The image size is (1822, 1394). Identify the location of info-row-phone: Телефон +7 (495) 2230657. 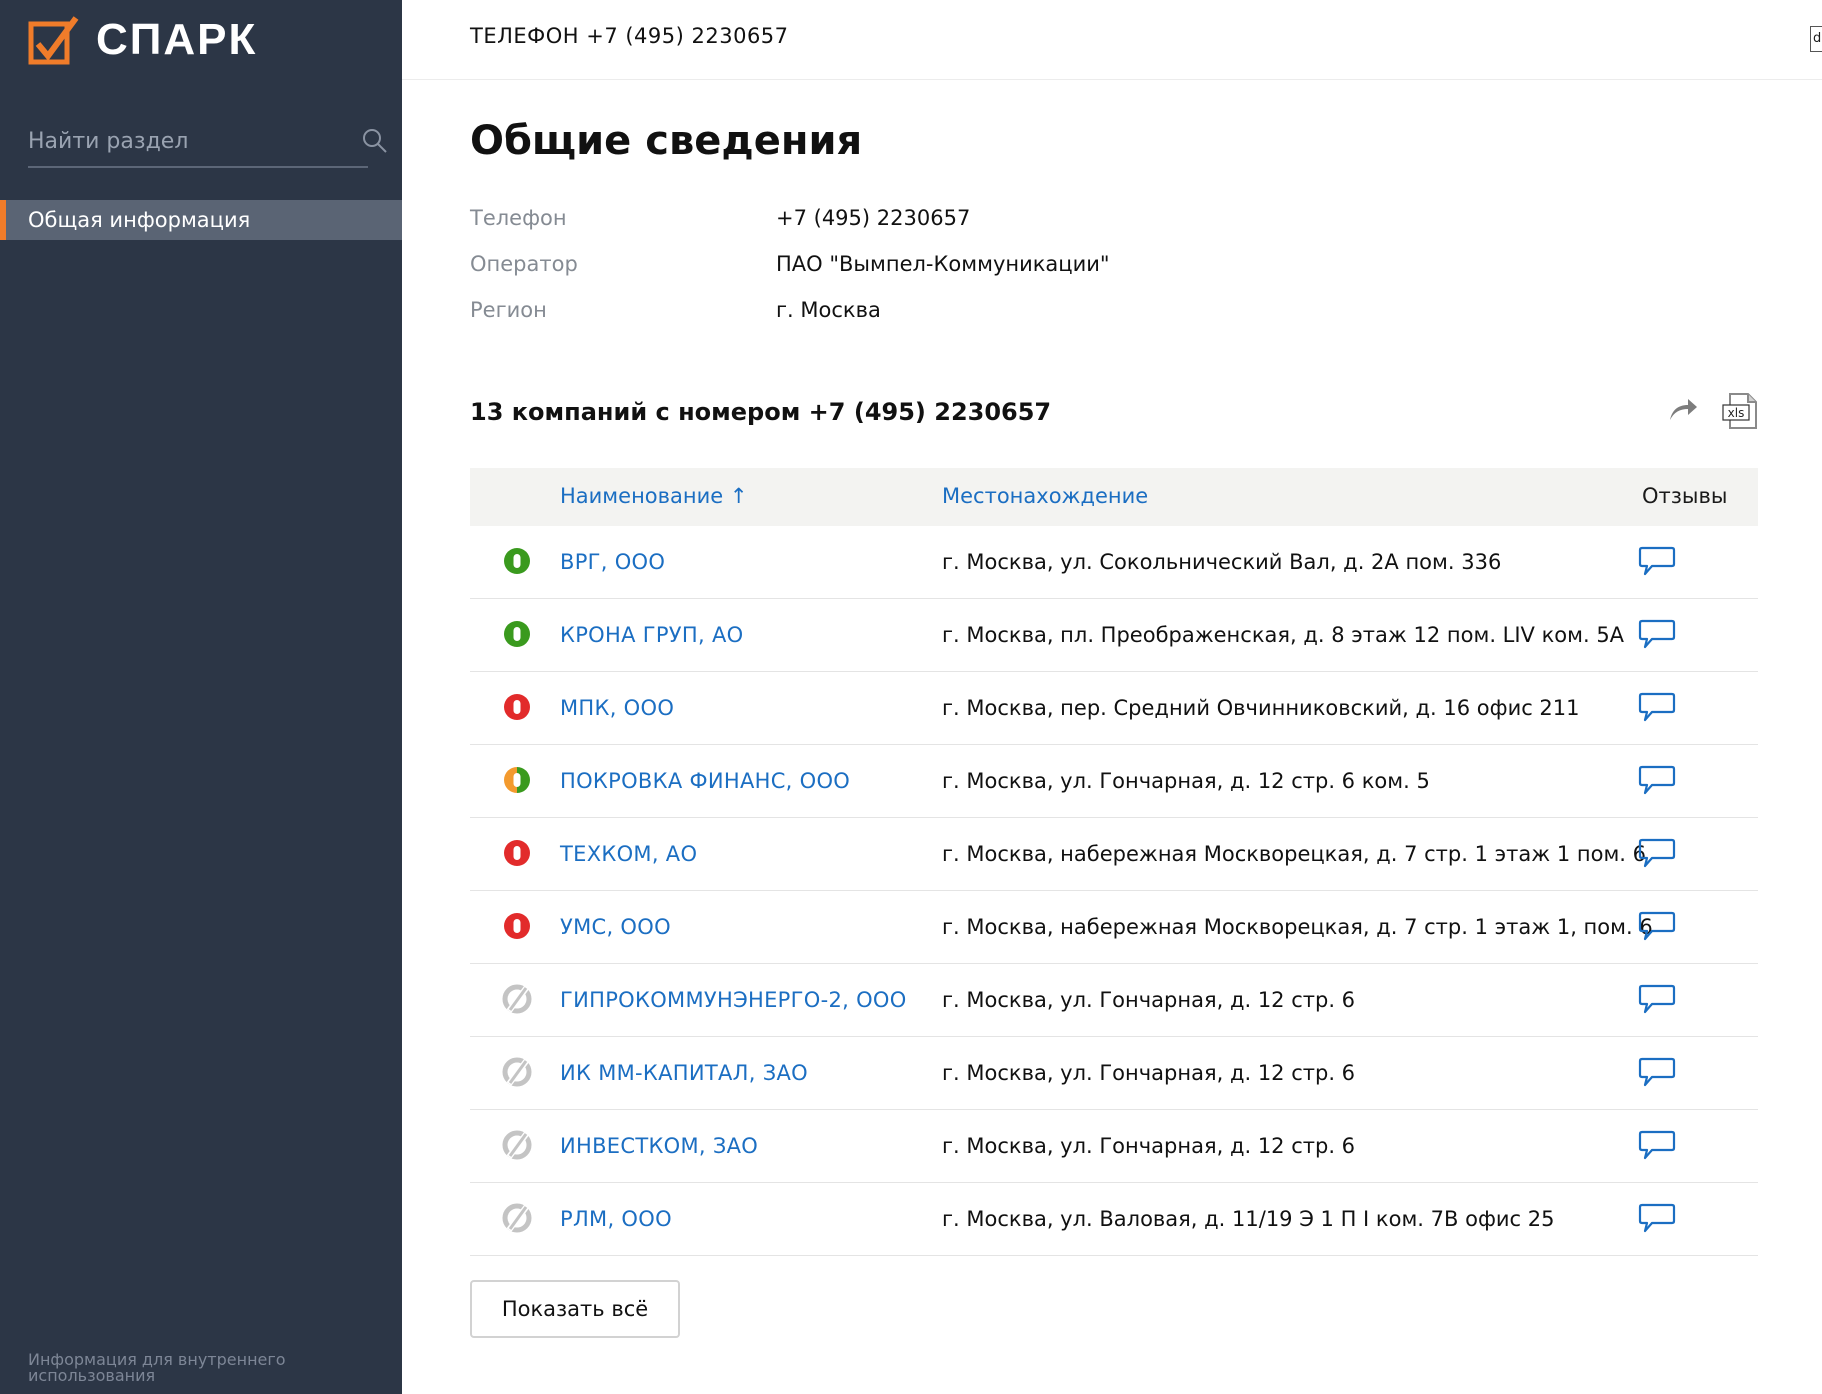
(820, 222).